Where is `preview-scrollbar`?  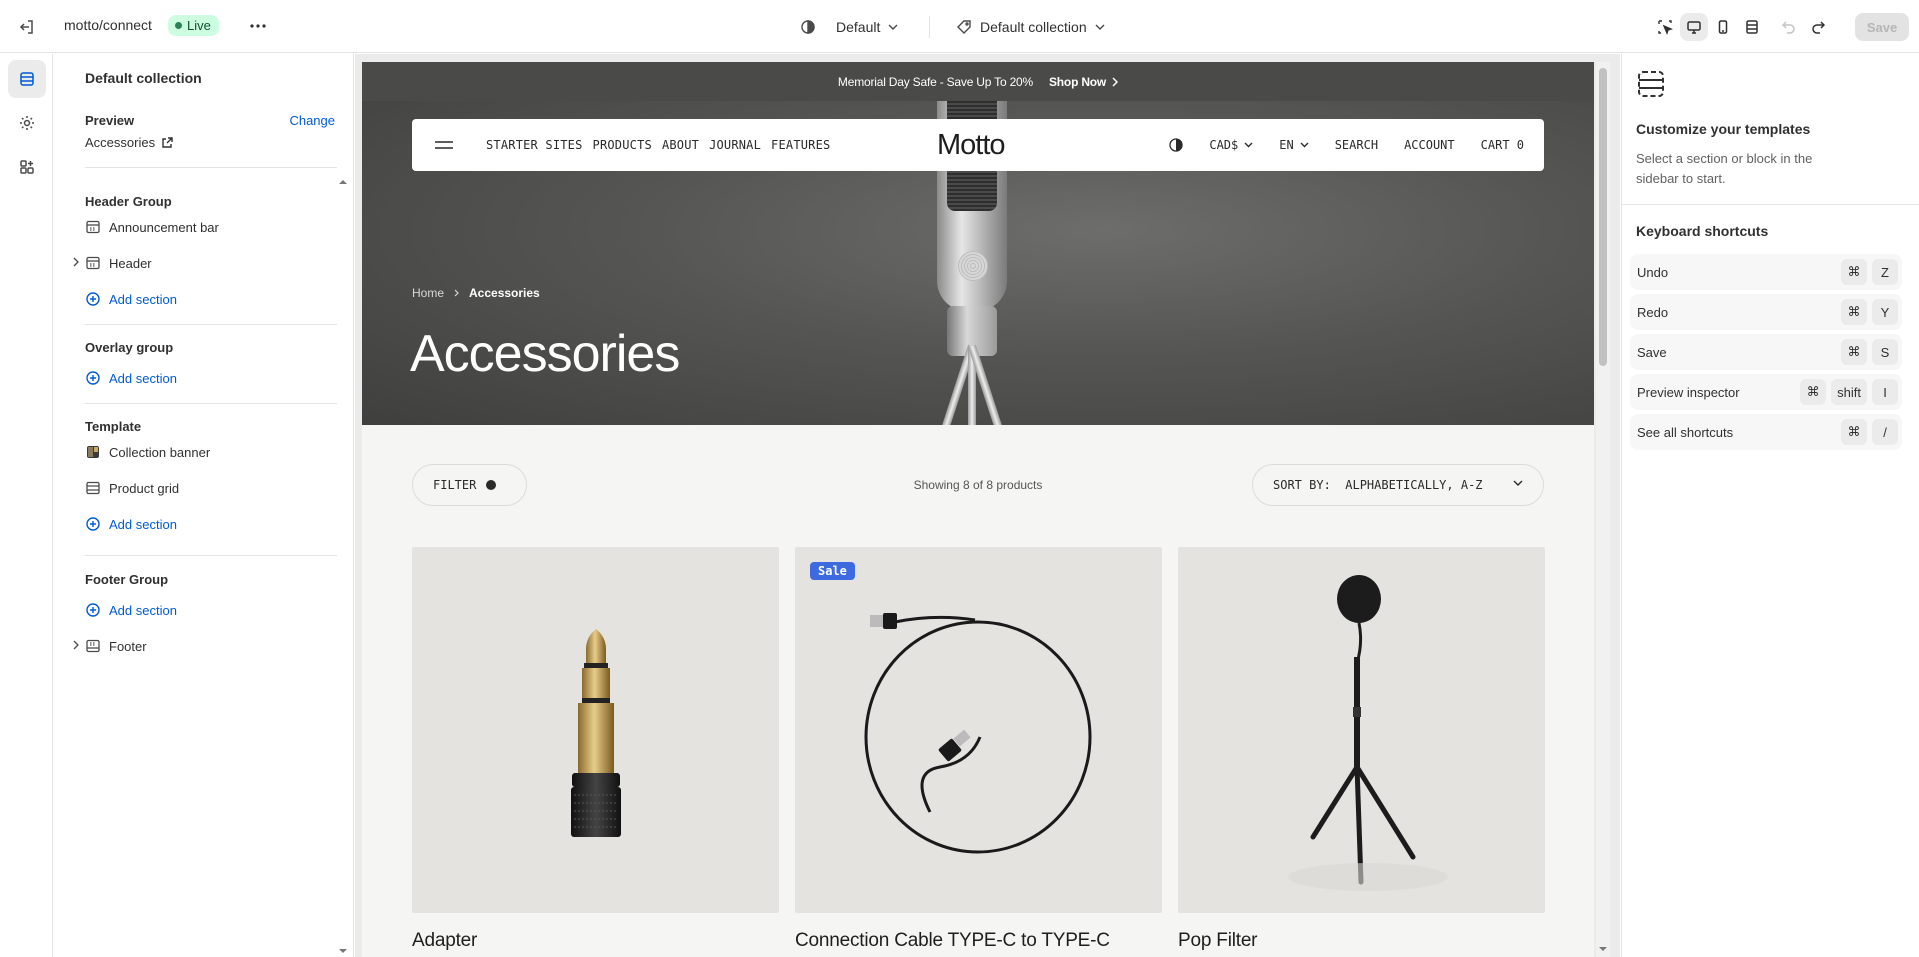
preview-scrollbar is located at coordinates (1603, 509).